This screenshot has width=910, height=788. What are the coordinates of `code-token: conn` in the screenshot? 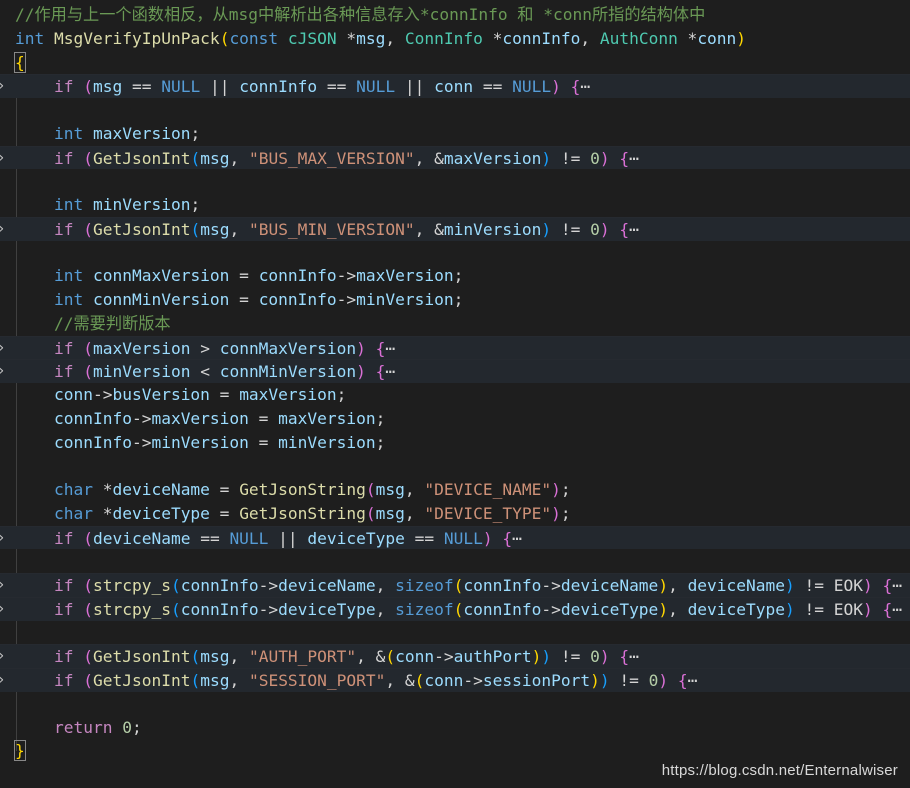 It's located at (444, 680).